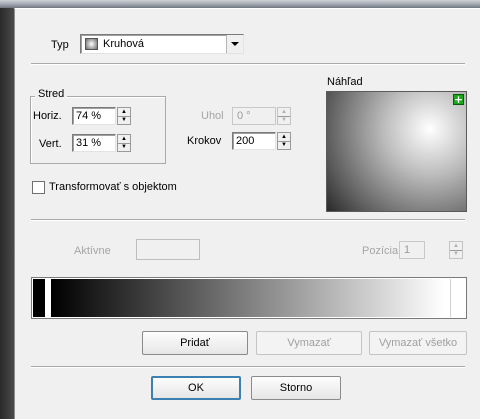  Describe the element at coordinates (296, 388) in the screenshot. I see `cancel-button: Storno` at that location.